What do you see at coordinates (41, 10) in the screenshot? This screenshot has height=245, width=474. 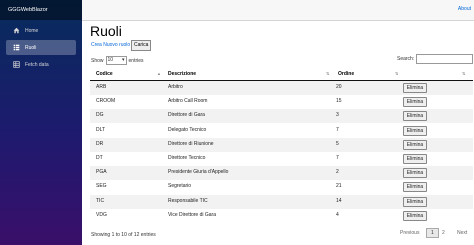 I see `app-title: GGGWebBlazor` at bounding box center [41, 10].